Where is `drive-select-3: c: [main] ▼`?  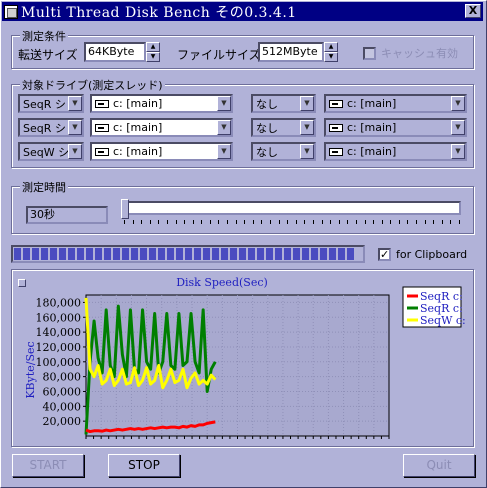
drive-select-3: c: [main] ▼ is located at coordinates (161, 151).